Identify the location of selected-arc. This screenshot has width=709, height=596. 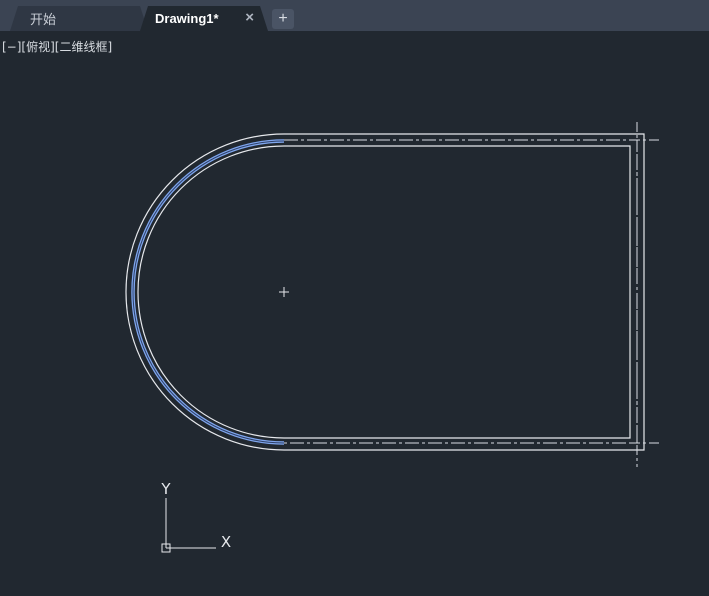
(208, 292).